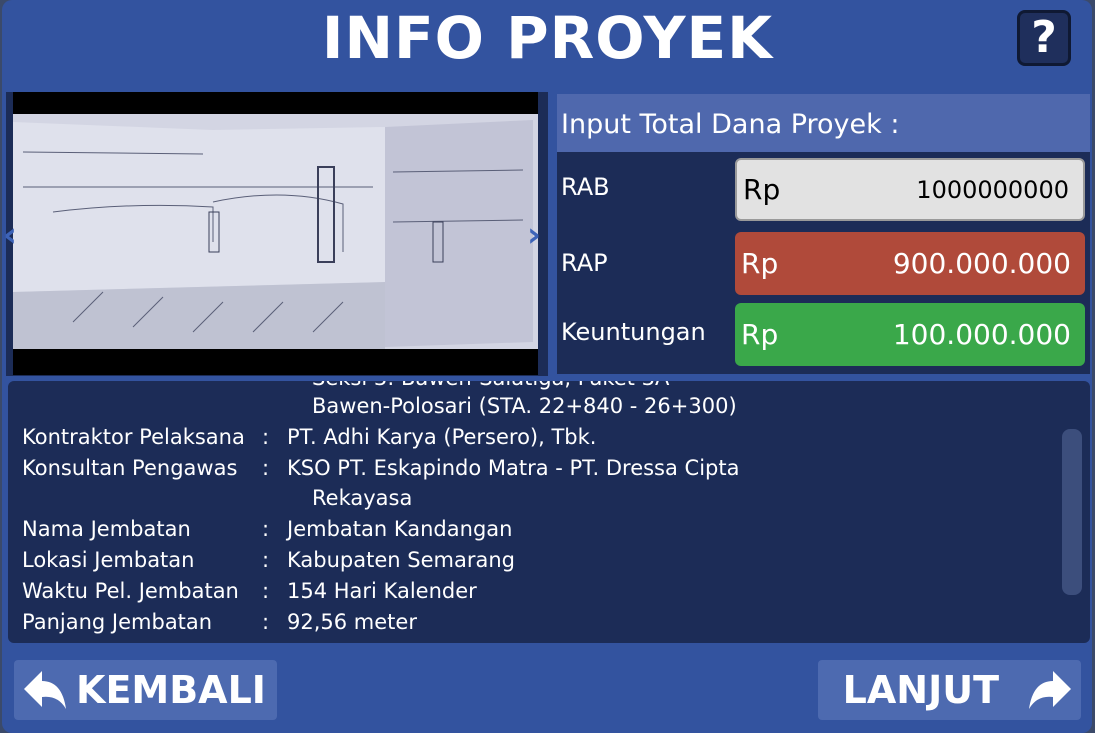 The height and width of the screenshot is (733, 1095). What do you see at coordinates (352, 622) in the screenshot?
I see `info-value: 92,56 meter` at bounding box center [352, 622].